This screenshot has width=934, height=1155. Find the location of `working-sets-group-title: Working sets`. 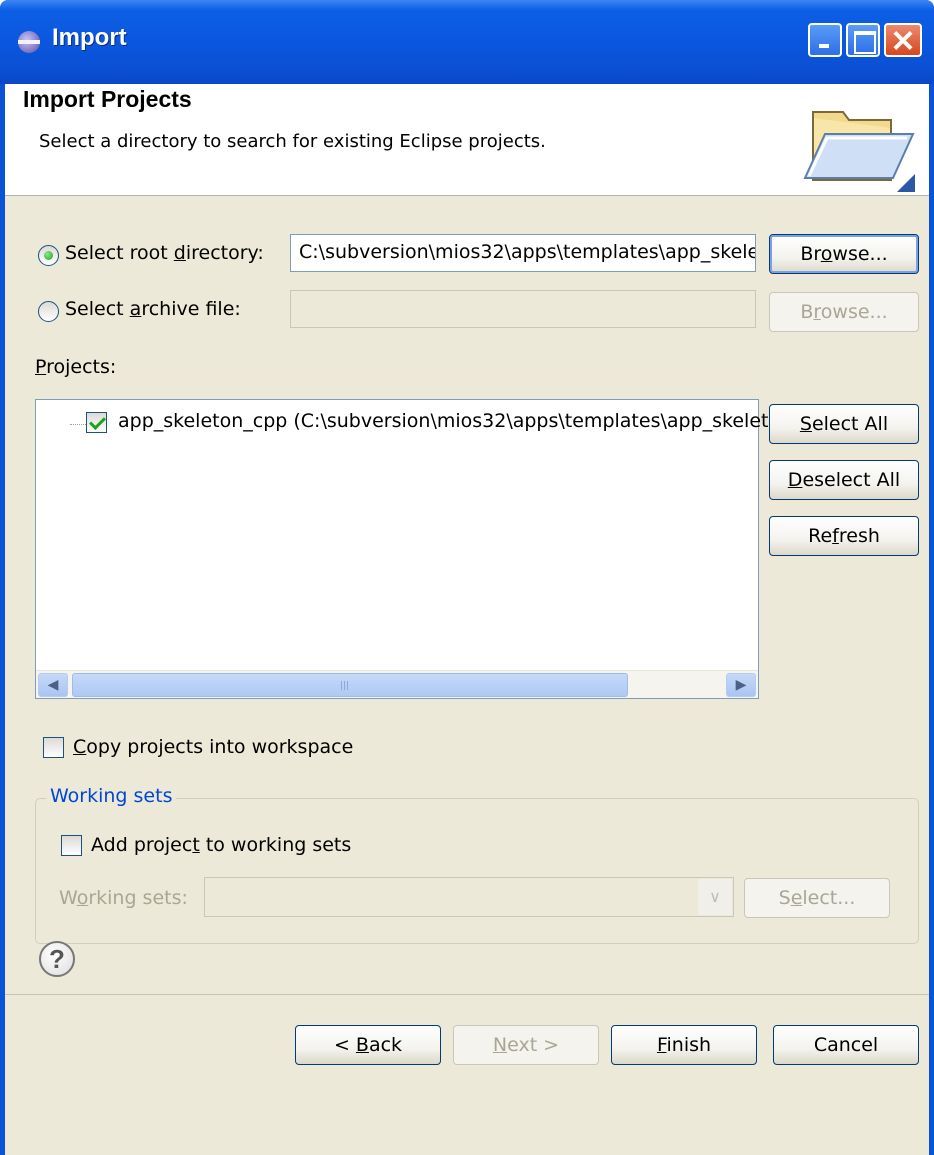

working-sets-group-title: Working sets is located at coordinates (111, 796).